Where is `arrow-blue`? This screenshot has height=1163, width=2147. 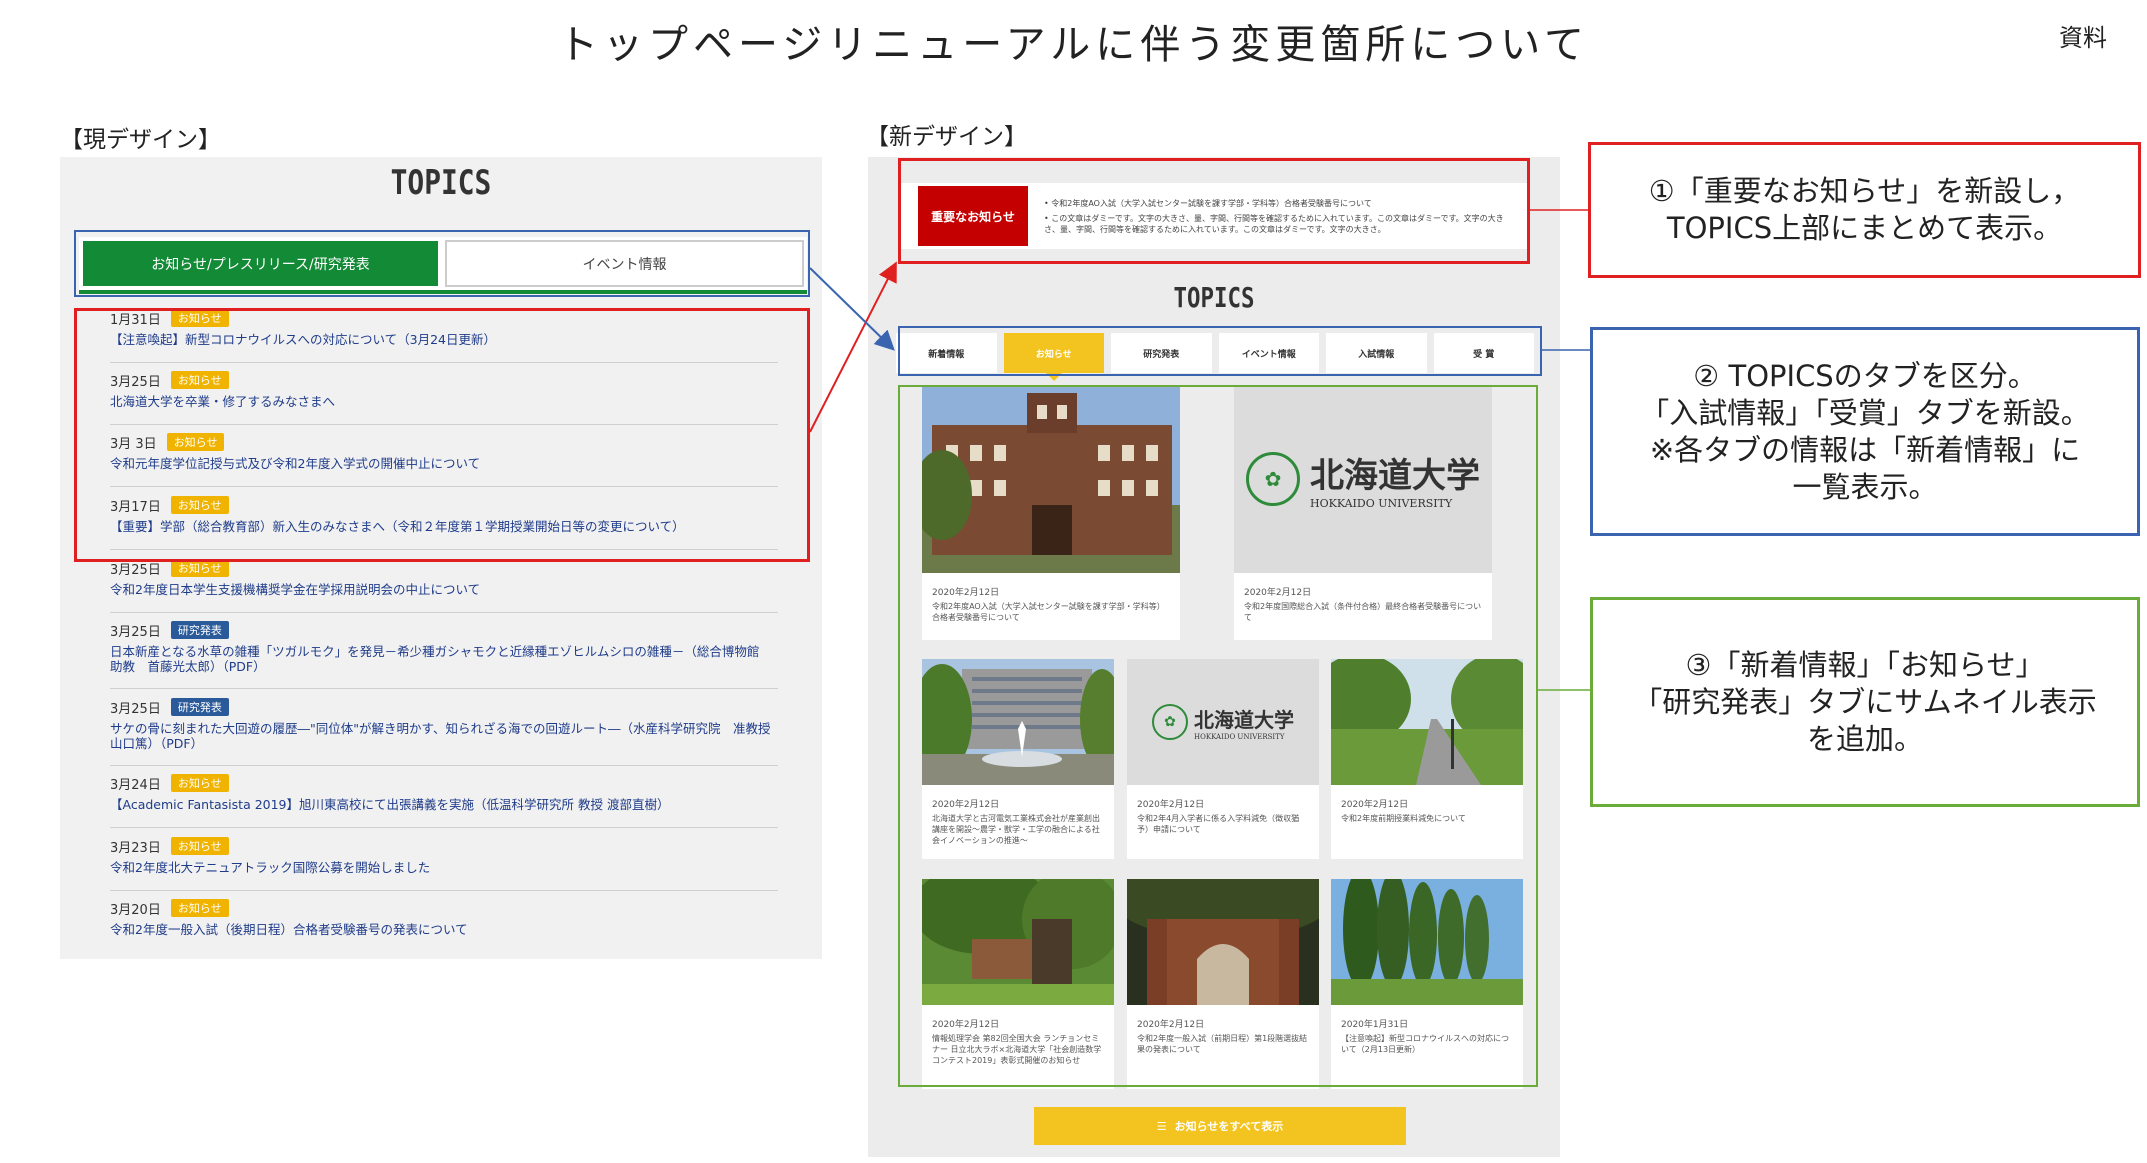 arrow-blue is located at coordinates (852, 309).